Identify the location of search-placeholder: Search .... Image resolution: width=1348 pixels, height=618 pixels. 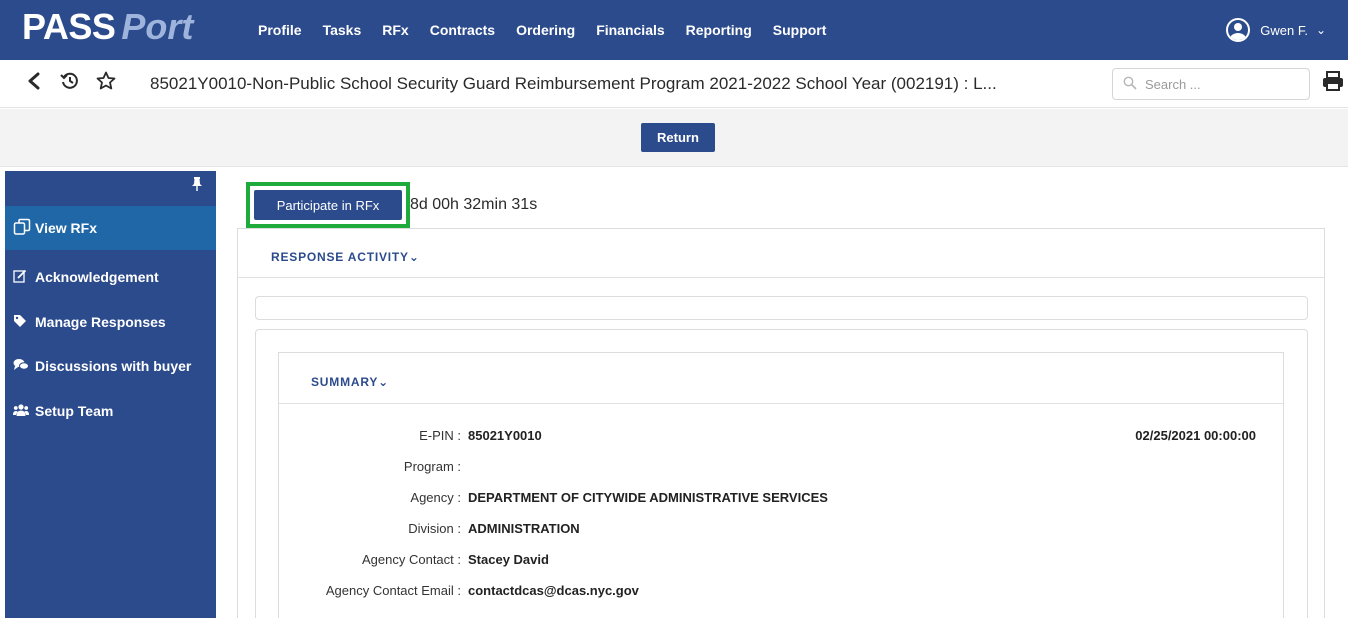
(1173, 84).